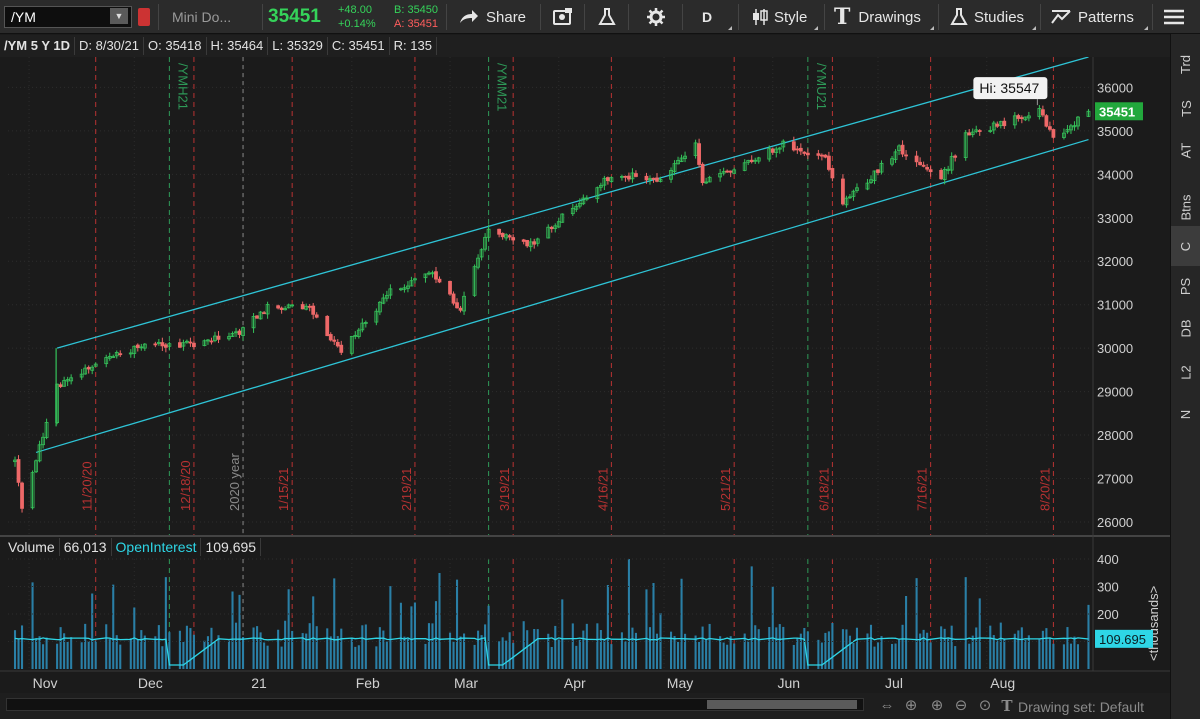 The image size is (1200, 719). What do you see at coordinates (1185, 328) in the screenshot?
I see `tab-db: DB` at bounding box center [1185, 328].